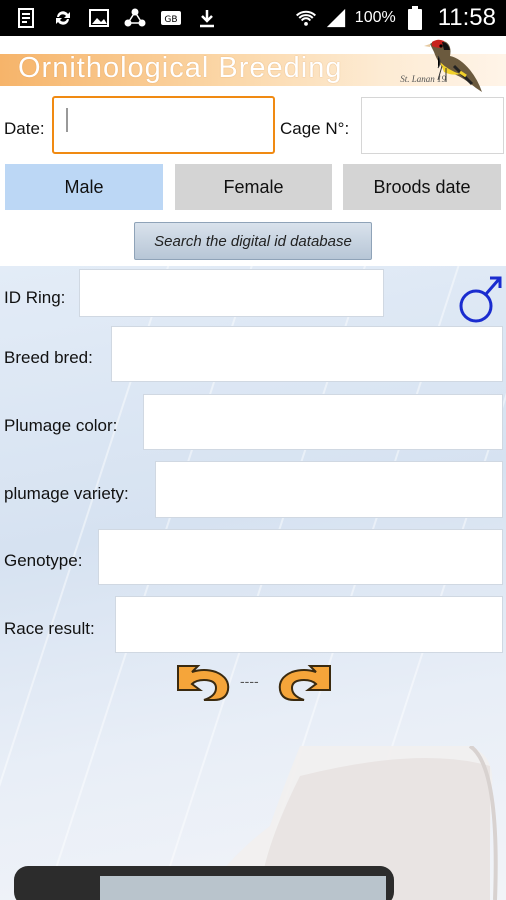 Image resolution: width=506 pixels, height=900 pixels. What do you see at coordinates (466, 17) in the screenshot?
I see `clock: 11:58` at bounding box center [466, 17].